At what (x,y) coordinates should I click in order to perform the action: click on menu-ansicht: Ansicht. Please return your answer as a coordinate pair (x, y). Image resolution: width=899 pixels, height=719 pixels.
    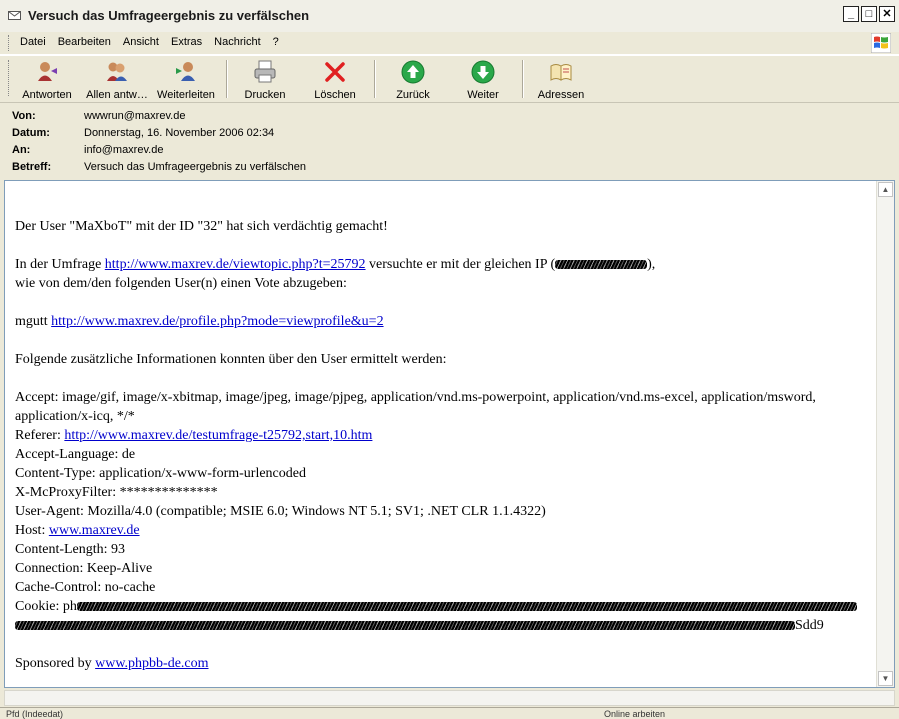
    Looking at the image, I should click on (141, 42).